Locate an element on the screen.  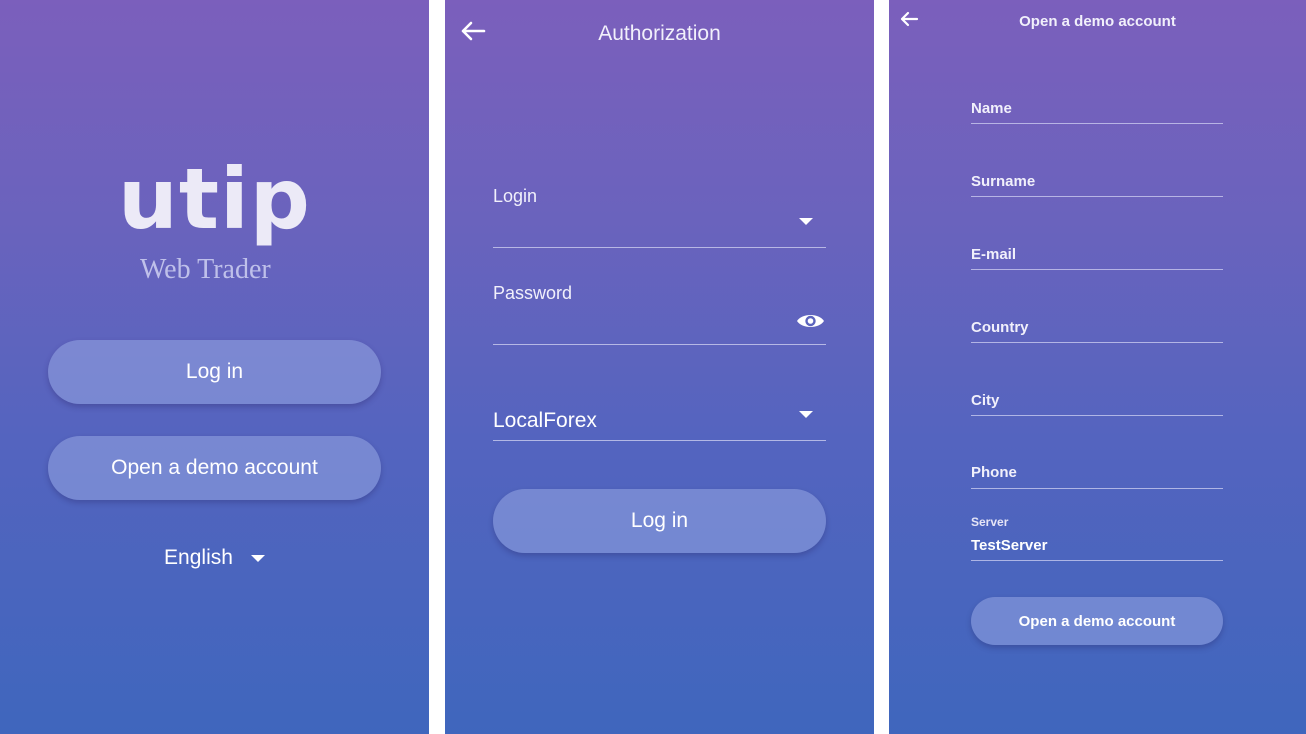
open-demo-account-submit-button: Open a demo account is located at coordinates (1097, 621).